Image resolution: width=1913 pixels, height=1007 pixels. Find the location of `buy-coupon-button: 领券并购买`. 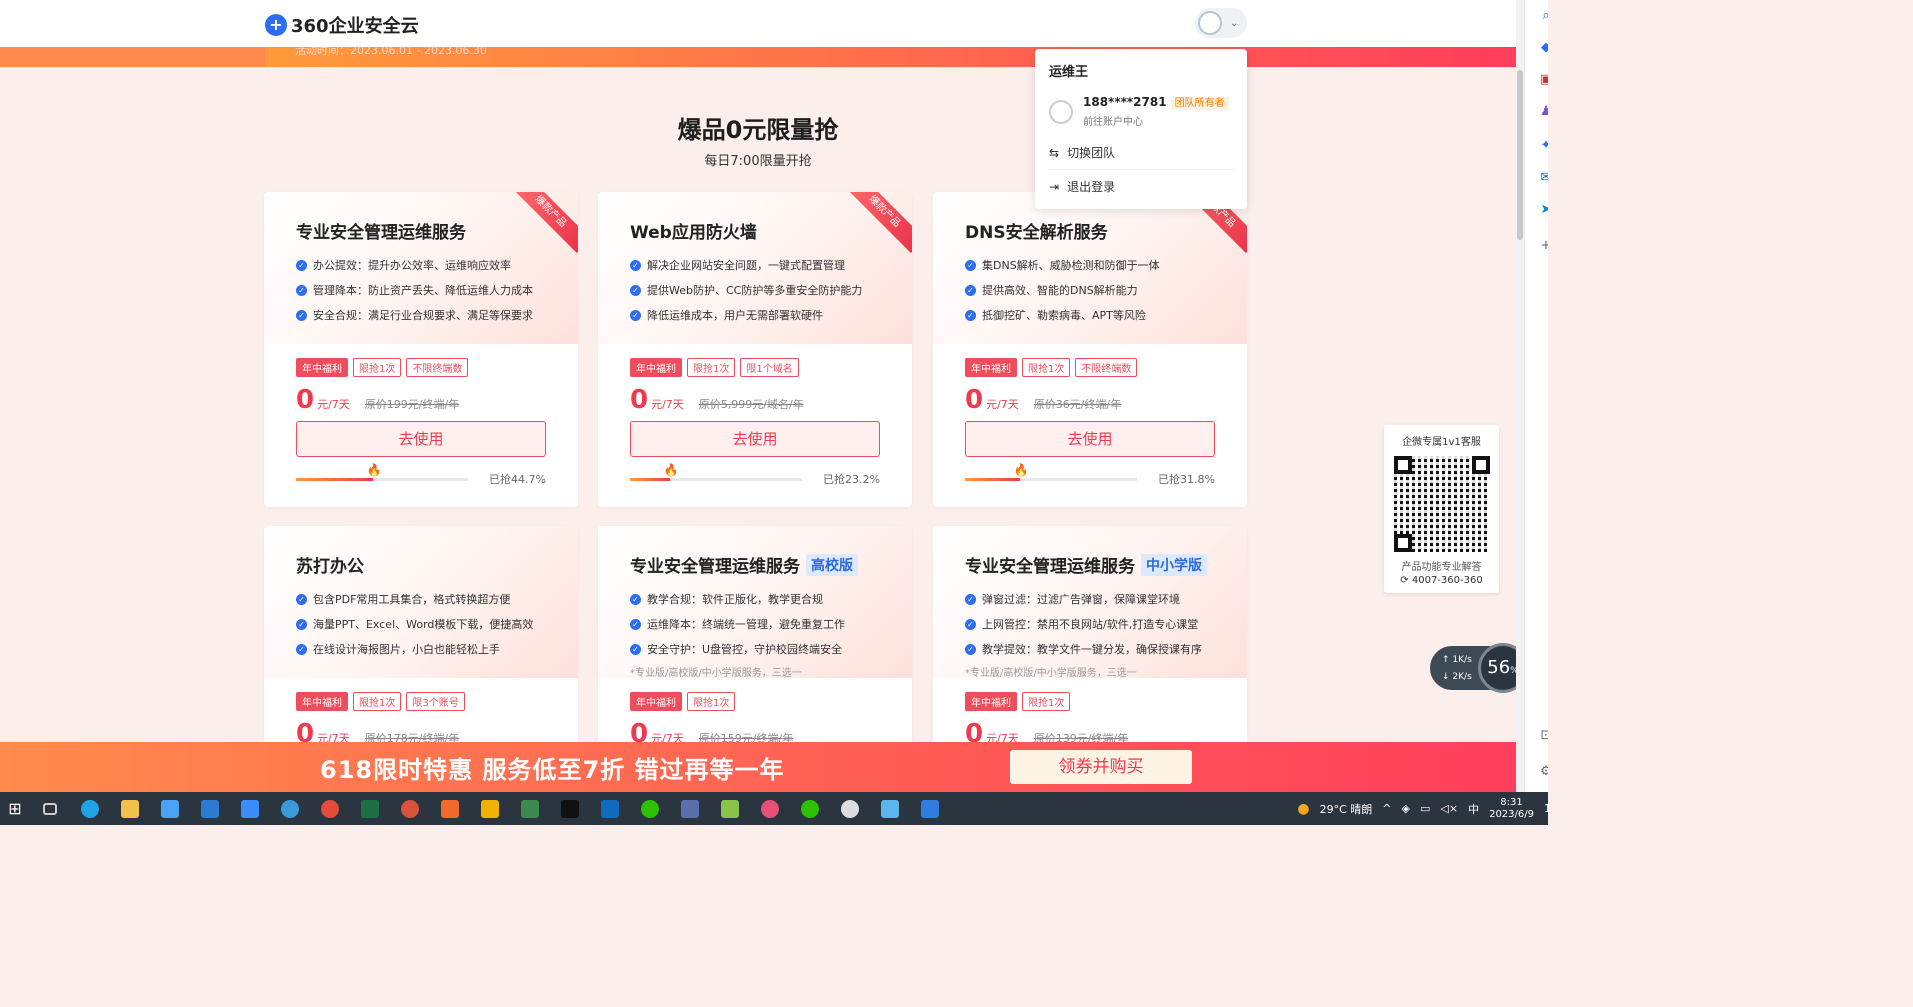

buy-coupon-button: 领券并购买 is located at coordinates (1101, 767).